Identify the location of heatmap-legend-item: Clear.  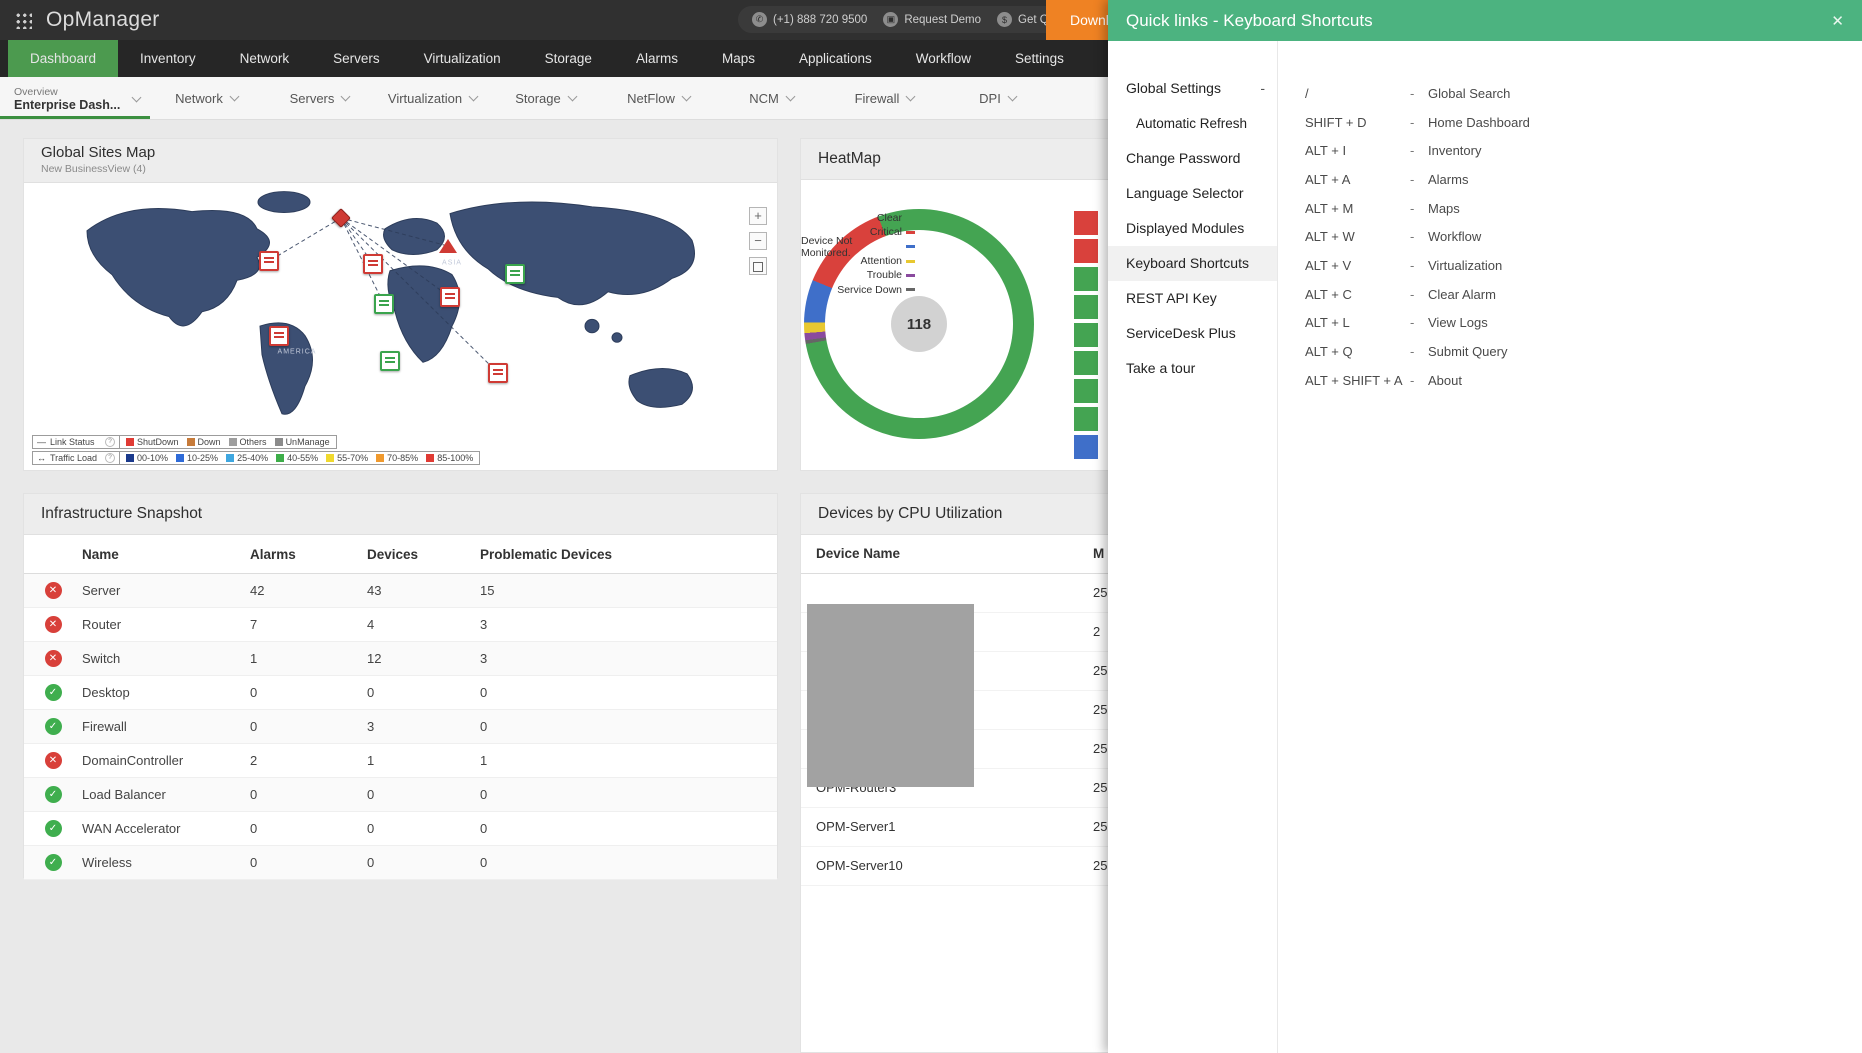
(858, 218).